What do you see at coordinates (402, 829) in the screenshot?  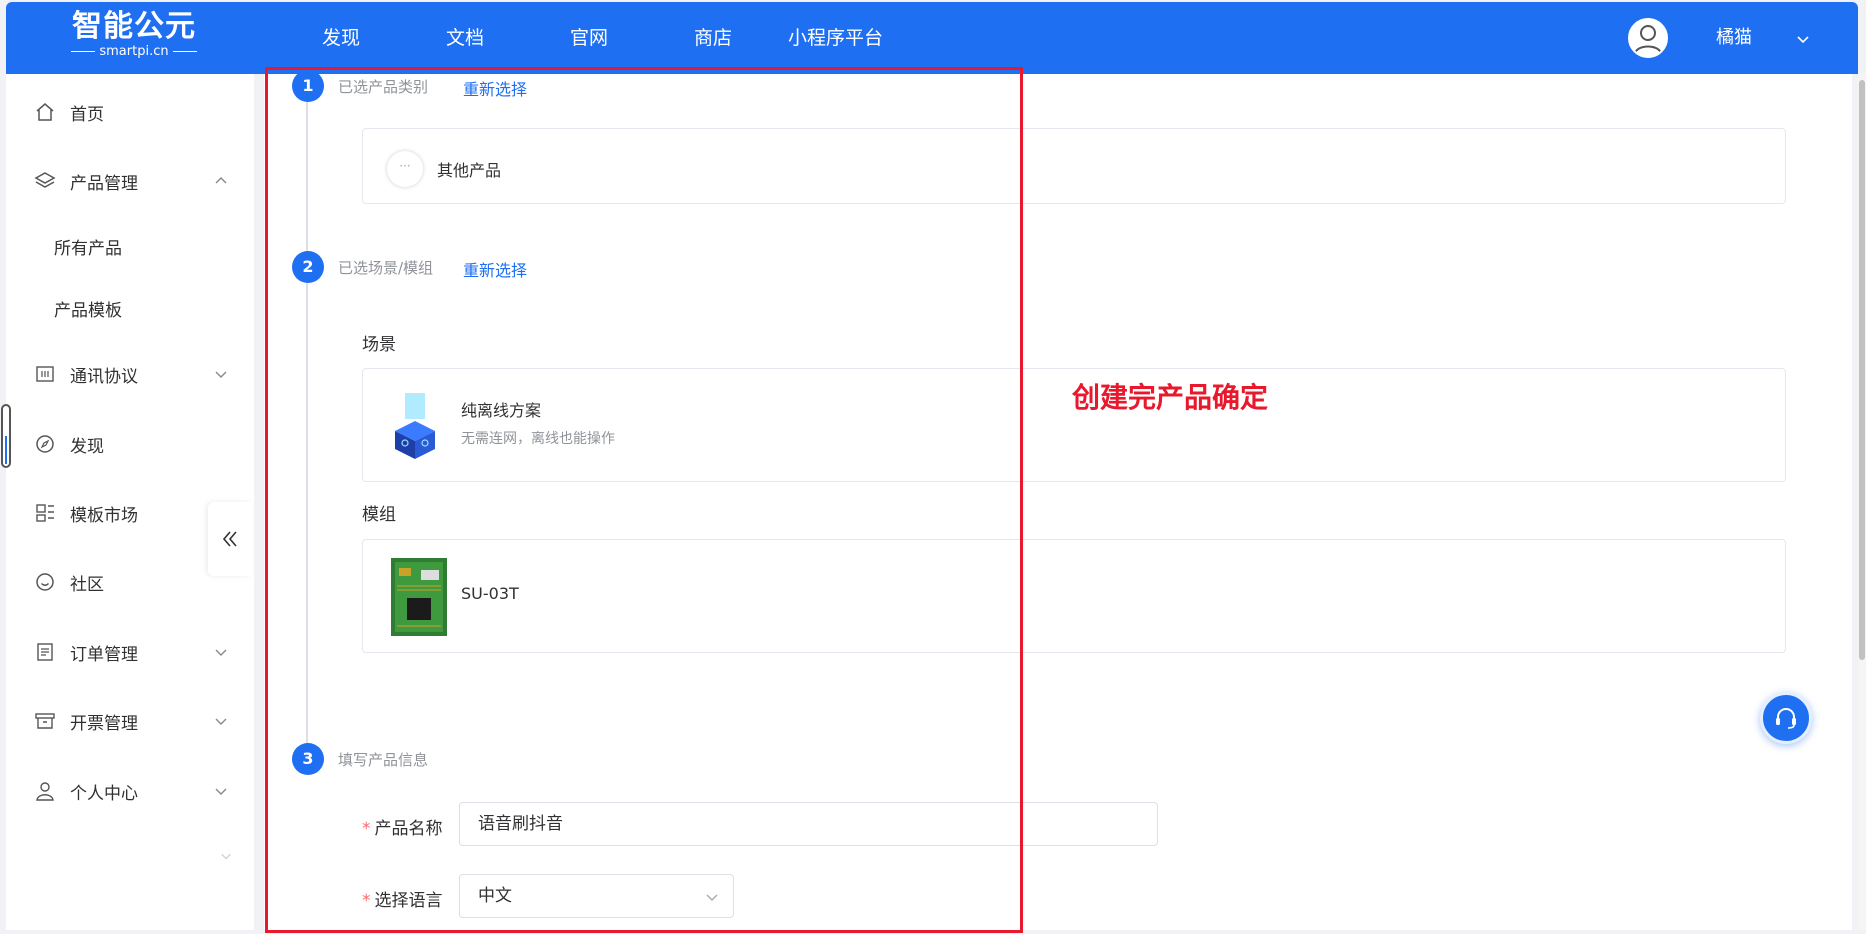 I see `product-name-label: * 产品名称` at bounding box center [402, 829].